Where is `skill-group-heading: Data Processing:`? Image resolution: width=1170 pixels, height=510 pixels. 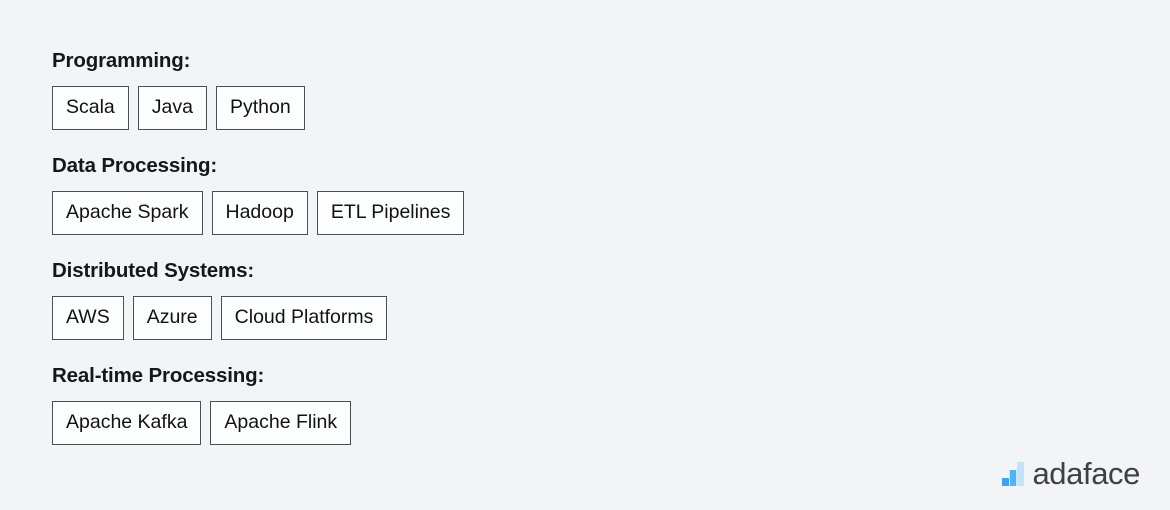 skill-group-heading: Data Processing: is located at coordinates (135, 166).